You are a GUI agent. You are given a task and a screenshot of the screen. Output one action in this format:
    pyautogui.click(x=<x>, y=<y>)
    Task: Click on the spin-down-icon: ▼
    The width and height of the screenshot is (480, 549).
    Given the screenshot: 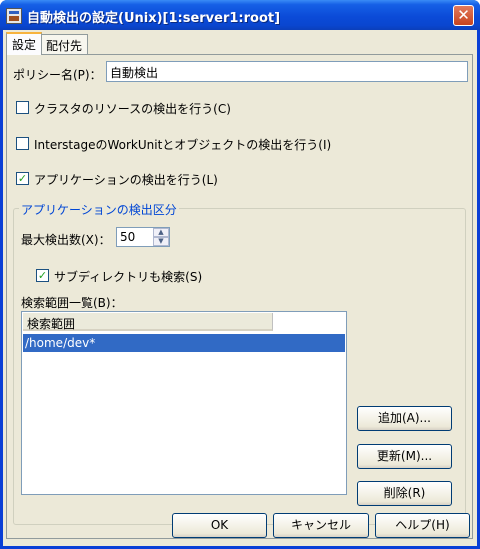 What is the action you would take?
    pyautogui.click(x=161, y=241)
    